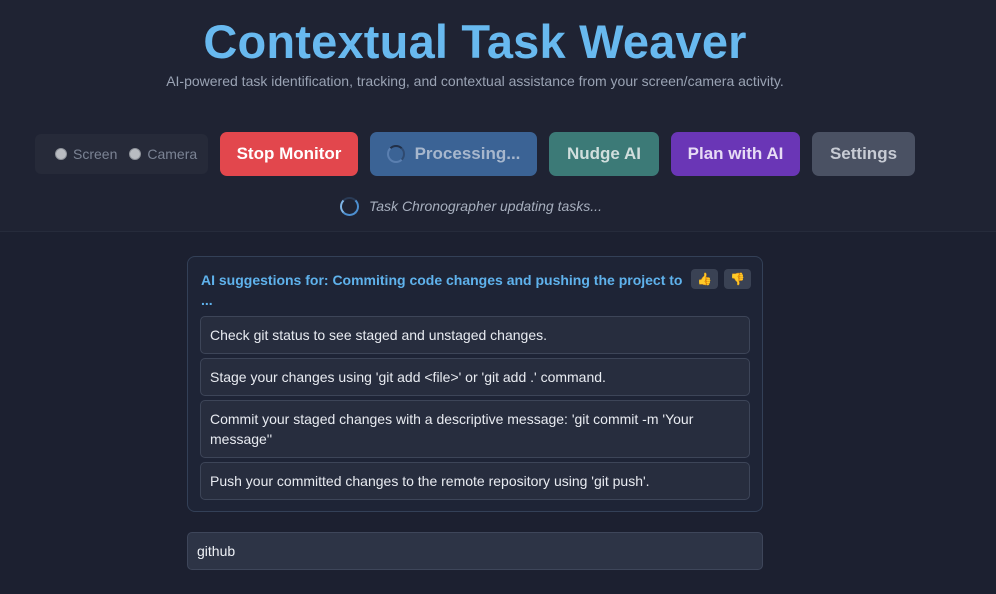 Image resolution: width=996 pixels, height=594 pixels. I want to click on thumbs-down-icon: 👎, so click(737, 279).